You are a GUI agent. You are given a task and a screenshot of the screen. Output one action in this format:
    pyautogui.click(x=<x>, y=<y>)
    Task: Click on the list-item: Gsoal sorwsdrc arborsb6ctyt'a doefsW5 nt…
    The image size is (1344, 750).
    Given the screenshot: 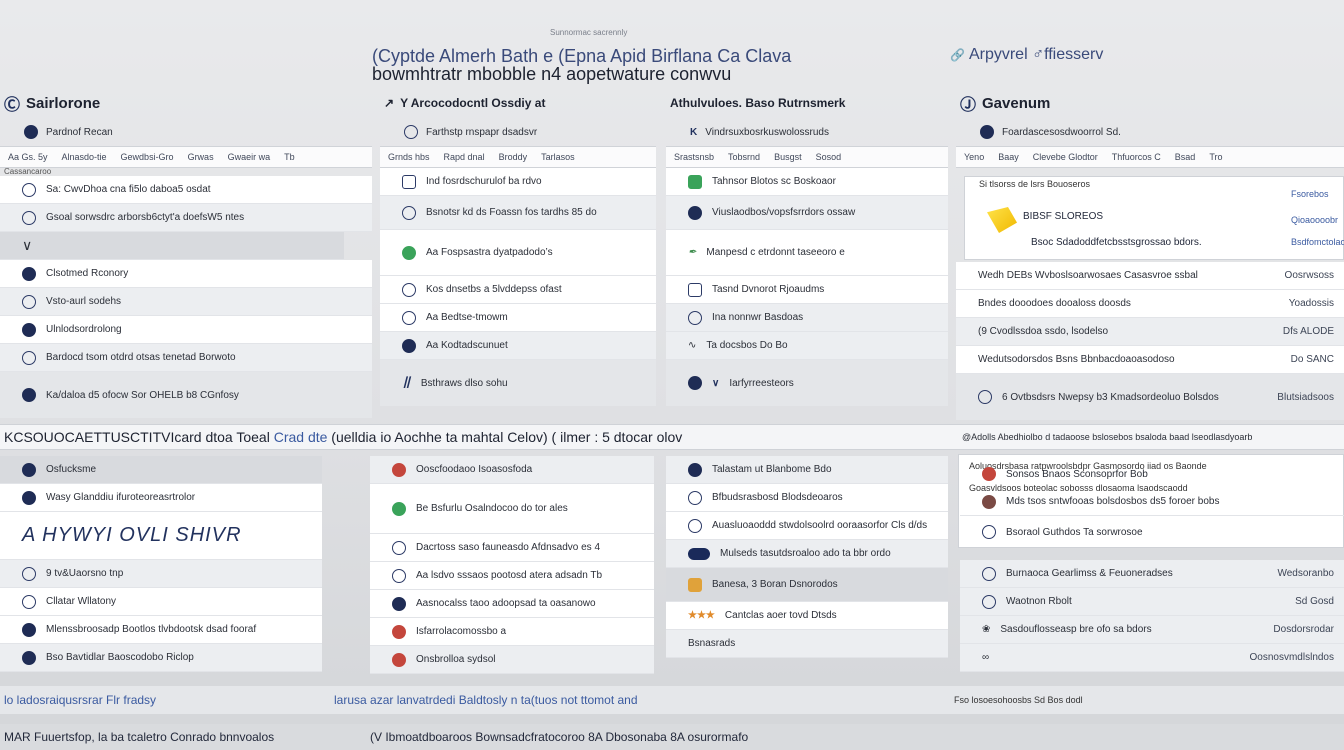 What is the action you would take?
    pyautogui.click(x=186, y=218)
    